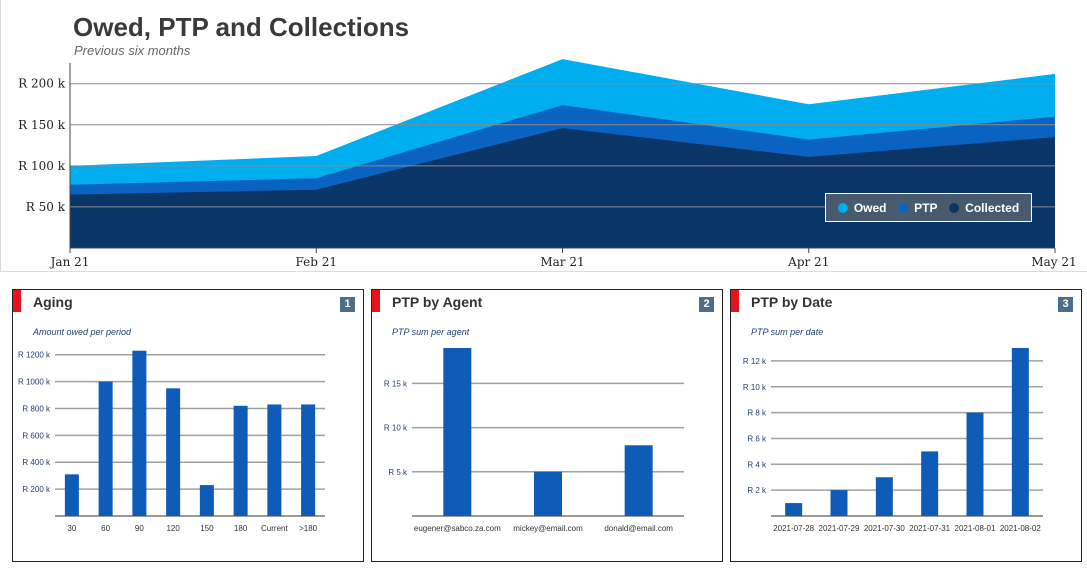 This screenshot has width=1087, height=568. What do you see at coordinates (975, 528) in the screenshot?
I see `x-tick-label: 2021-08-01` at bounding box center [975, 528].